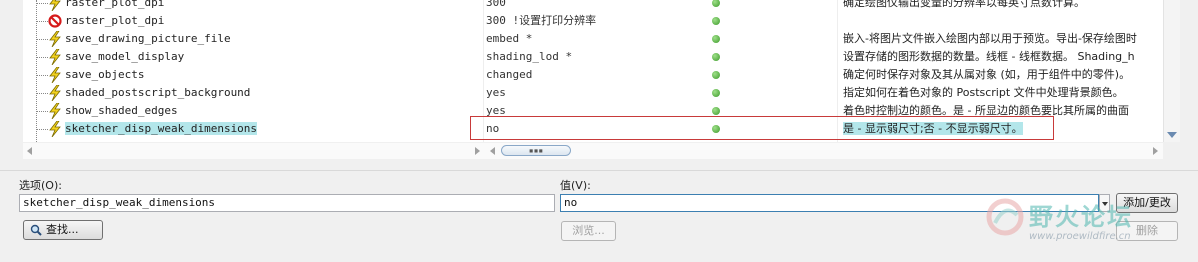  What do you see at coordinates (593, 151) in the screenshot?
I see `horizontal-scrollbar: ▪▪▪` at bounding box center [593, 151].